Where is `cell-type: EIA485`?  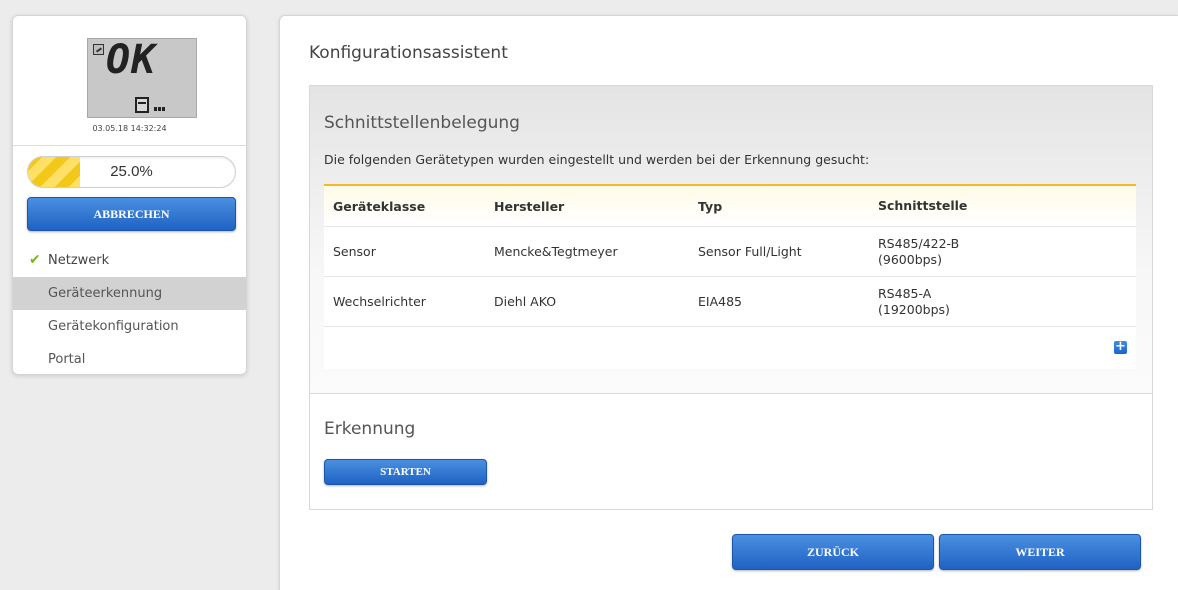 cell-type: EIA485 is located at coordinates (720, 301).